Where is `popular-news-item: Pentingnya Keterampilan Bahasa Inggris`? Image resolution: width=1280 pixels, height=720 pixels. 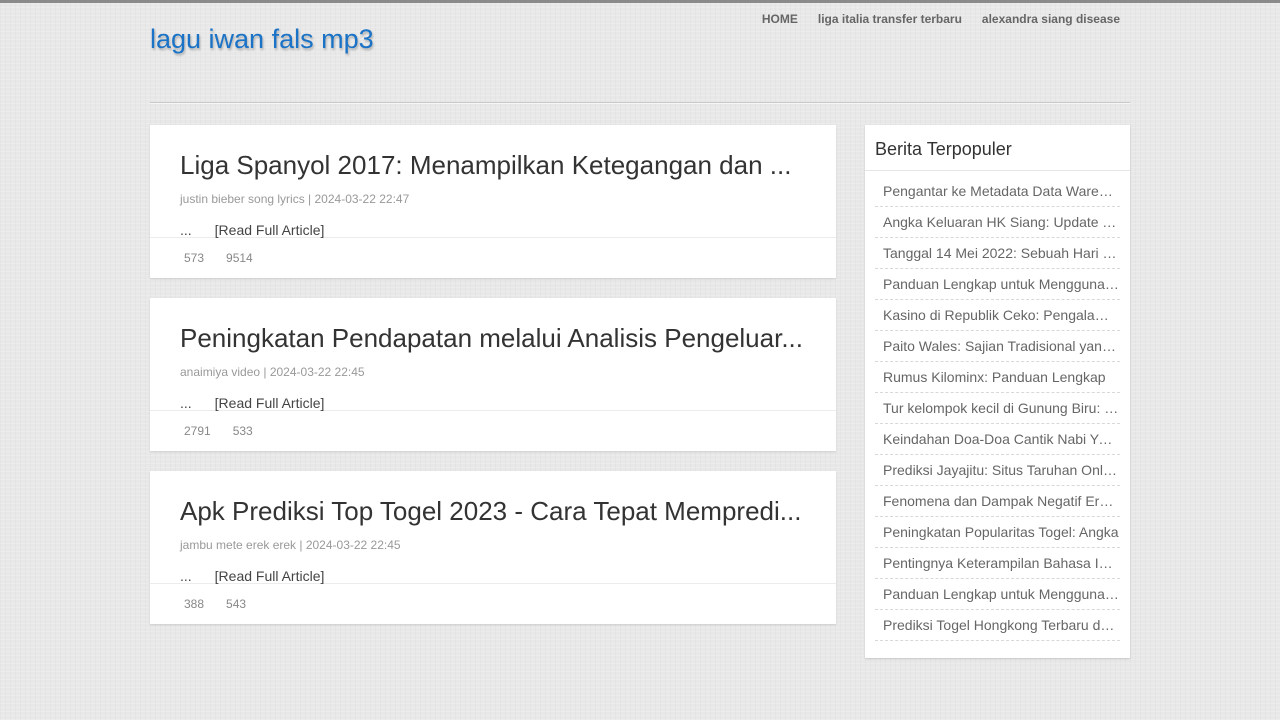 popular-news-item: Pentingnya Keterampilan Bahasa Inggris is located at coordinates (997, 563).